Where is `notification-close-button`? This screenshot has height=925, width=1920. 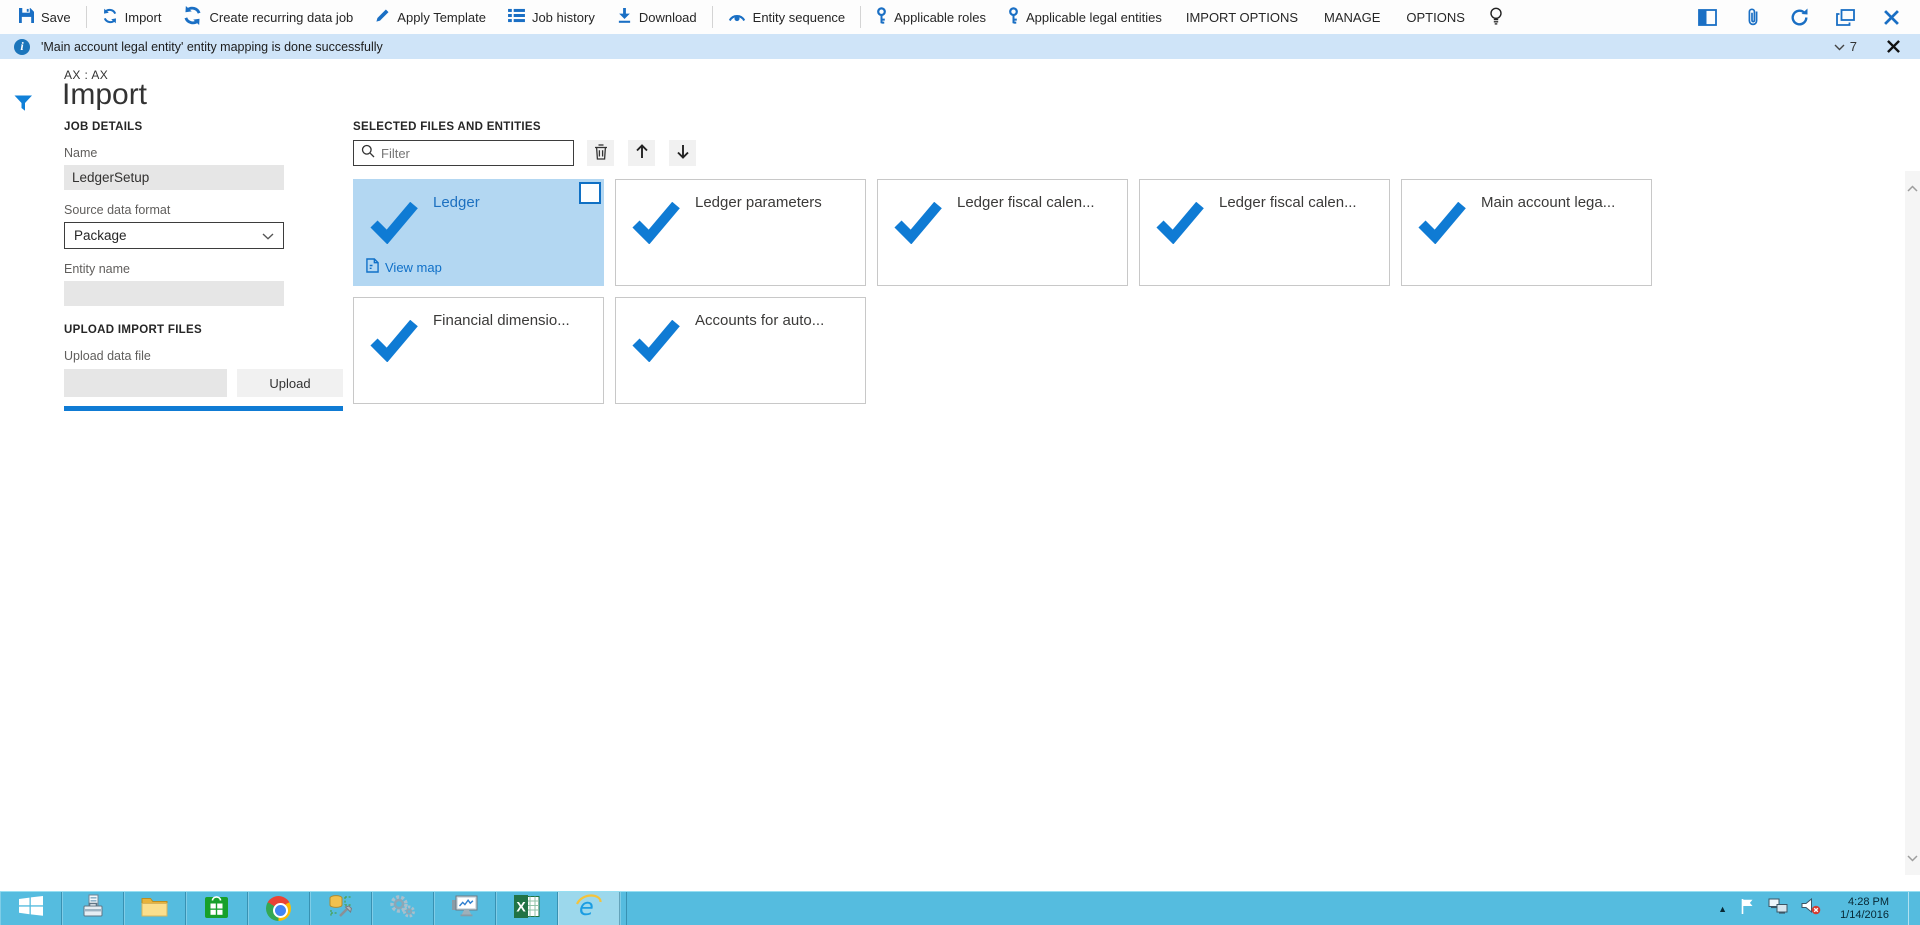
notification-close-button is located at coordinates (1893, 46).